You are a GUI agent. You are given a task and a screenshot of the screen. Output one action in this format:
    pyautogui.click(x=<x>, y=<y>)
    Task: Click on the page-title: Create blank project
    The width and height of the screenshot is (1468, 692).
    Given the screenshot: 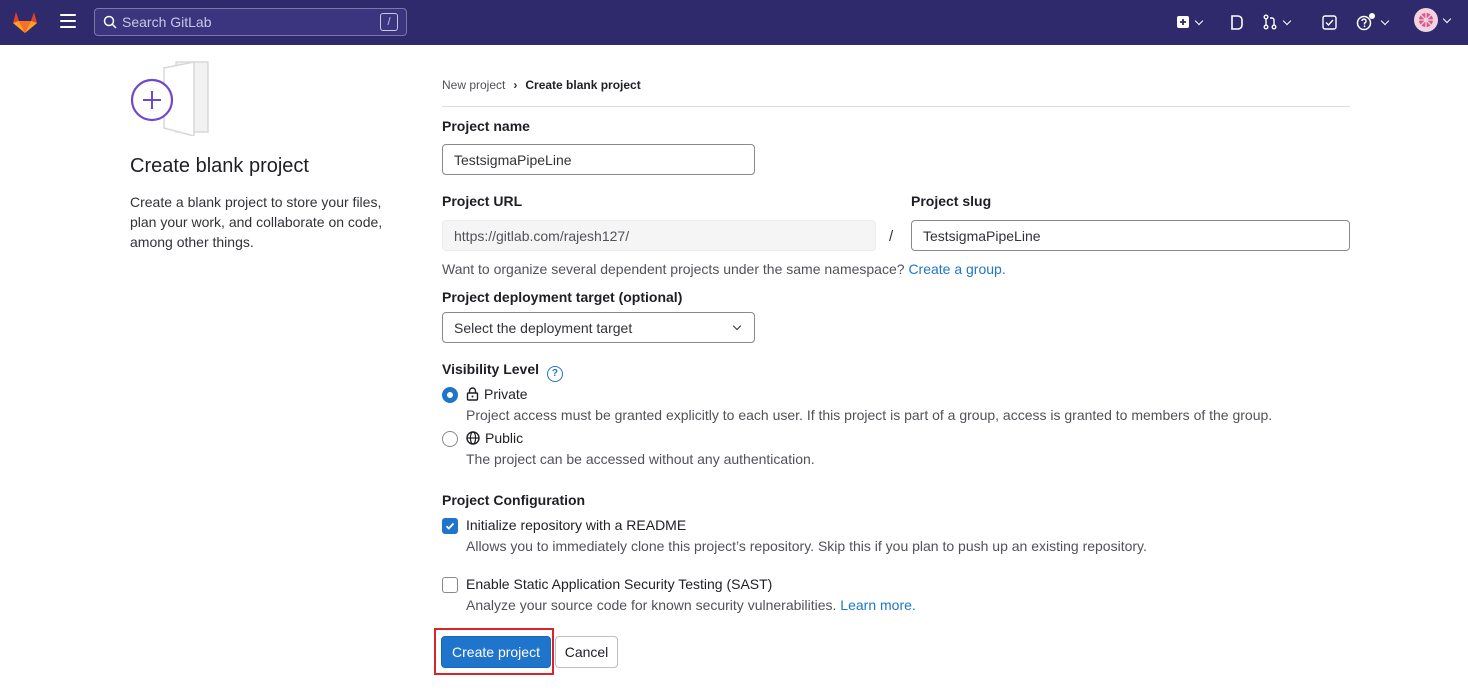 What is the action you would take?
    pyautogui.click(x=219, y=166)
    